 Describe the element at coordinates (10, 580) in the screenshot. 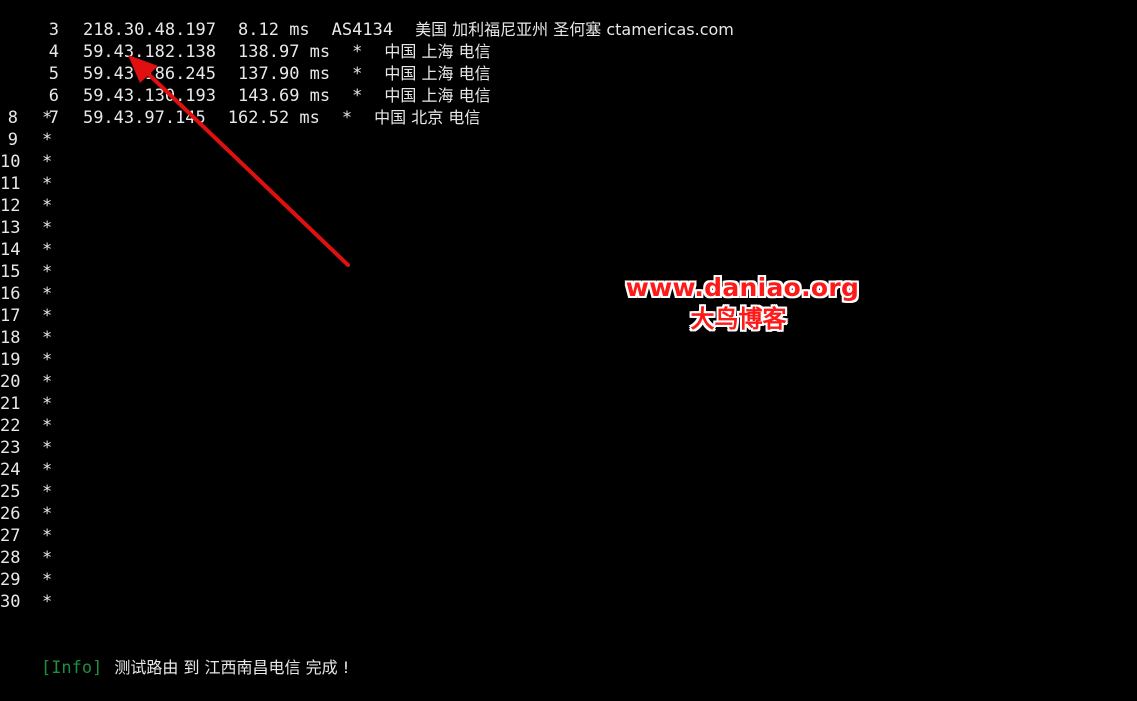

I see `hop-number: 29` at that location.